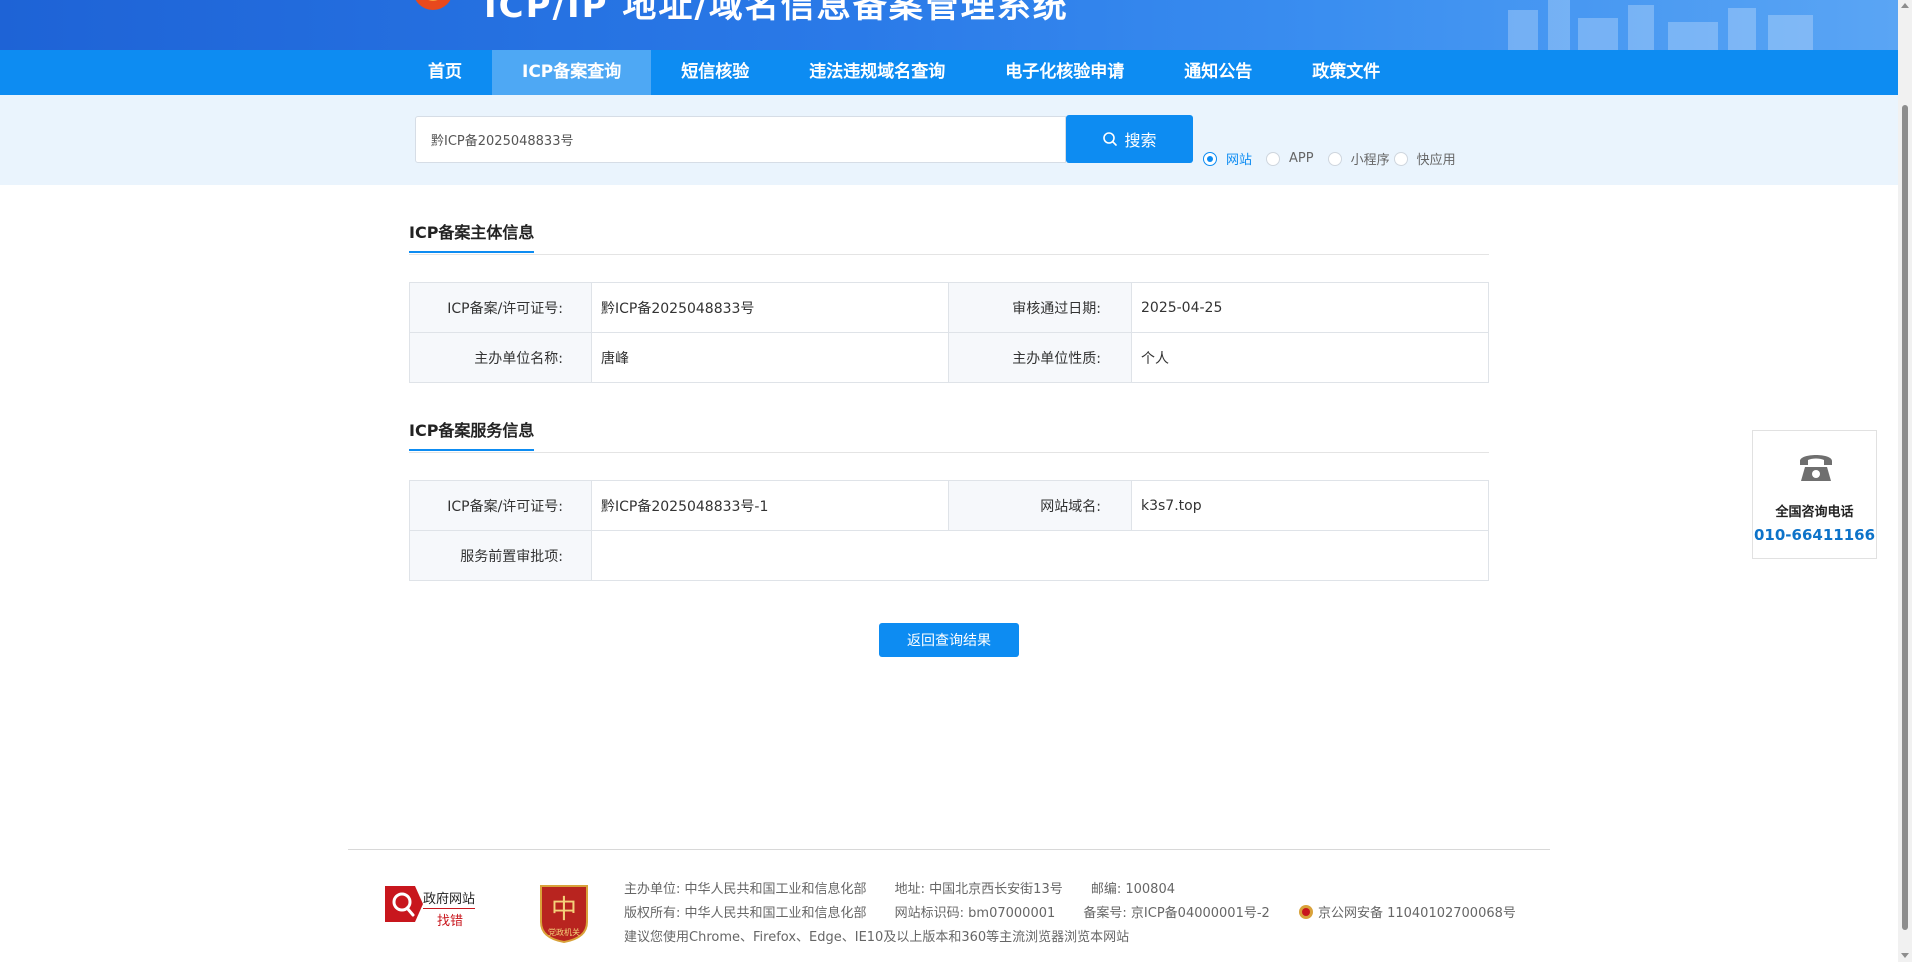 The image size is (1912, 962). What do you see at coordinates (1040, 307) in the screenshot?
I see `approve-date-key: 审核通过日期:` at bounding box center [1040, 307].